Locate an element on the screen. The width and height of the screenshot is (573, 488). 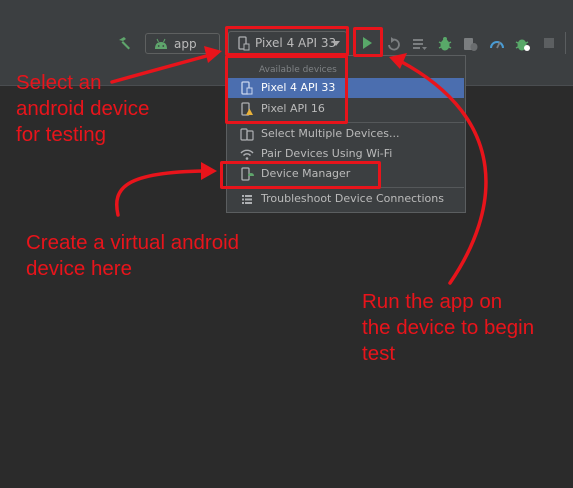
arrow-run-button is located at coordinates (443, 172).